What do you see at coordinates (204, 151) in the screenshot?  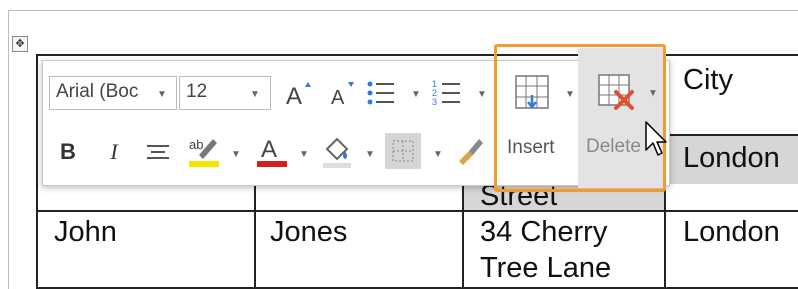 I see `highlight-icon: ab` at bounding box center [204, 151].